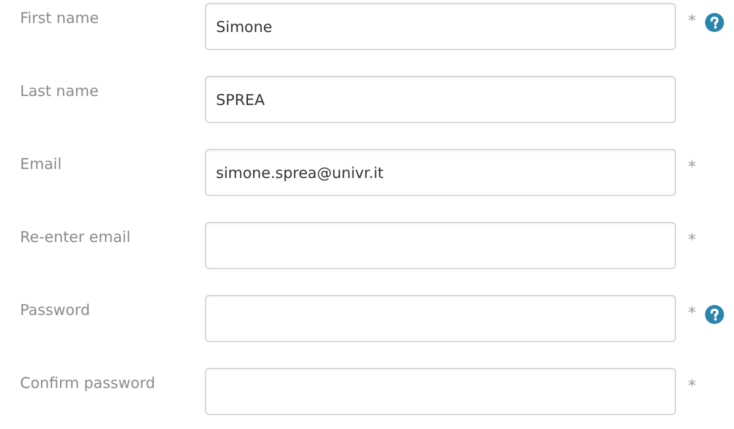  What do you see at coordinates (440, 172) in the screenshot?
I see `input-field: simone.sprea@univr.it` at bounding box center [440, 172].